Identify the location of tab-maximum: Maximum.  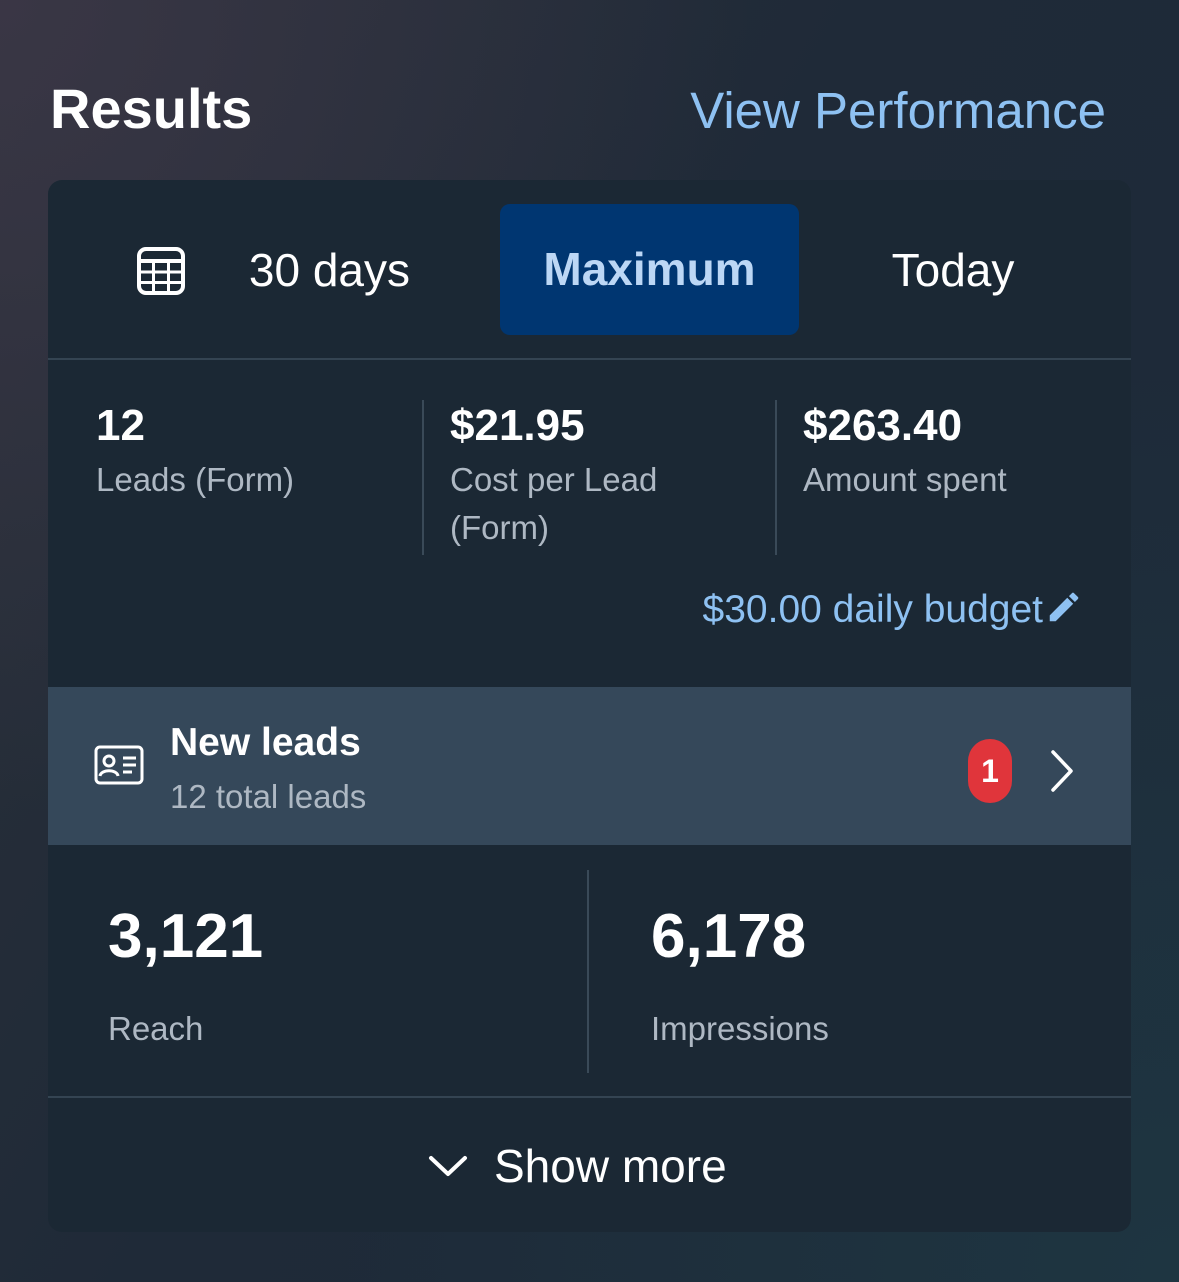
(649, 269).